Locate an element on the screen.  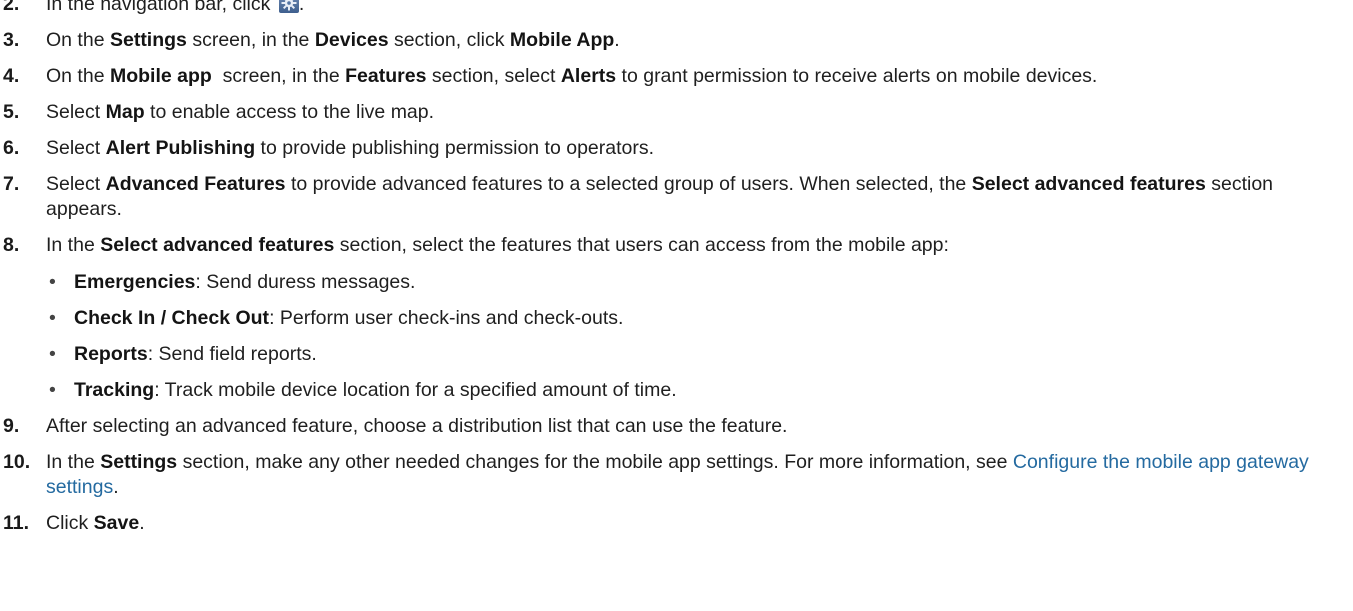
ui-term-advanced-features: Advanced Features is located at coordinates (195, 184).